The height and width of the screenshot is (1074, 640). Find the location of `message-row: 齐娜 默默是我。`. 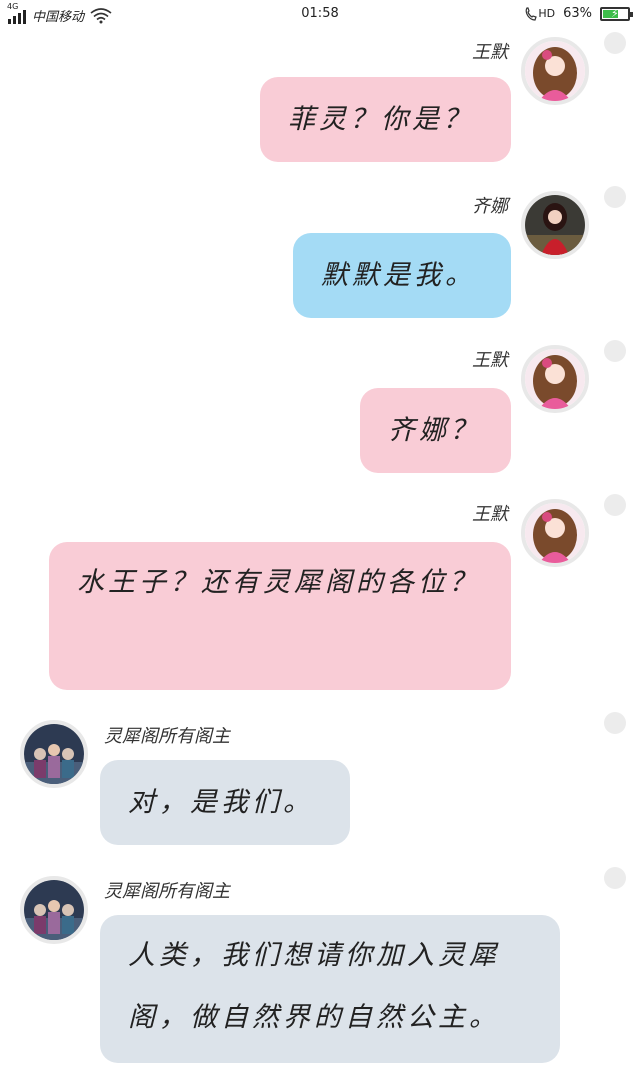

message-row: 齐娜 默默是我。 is located at coordinates (320, 256).